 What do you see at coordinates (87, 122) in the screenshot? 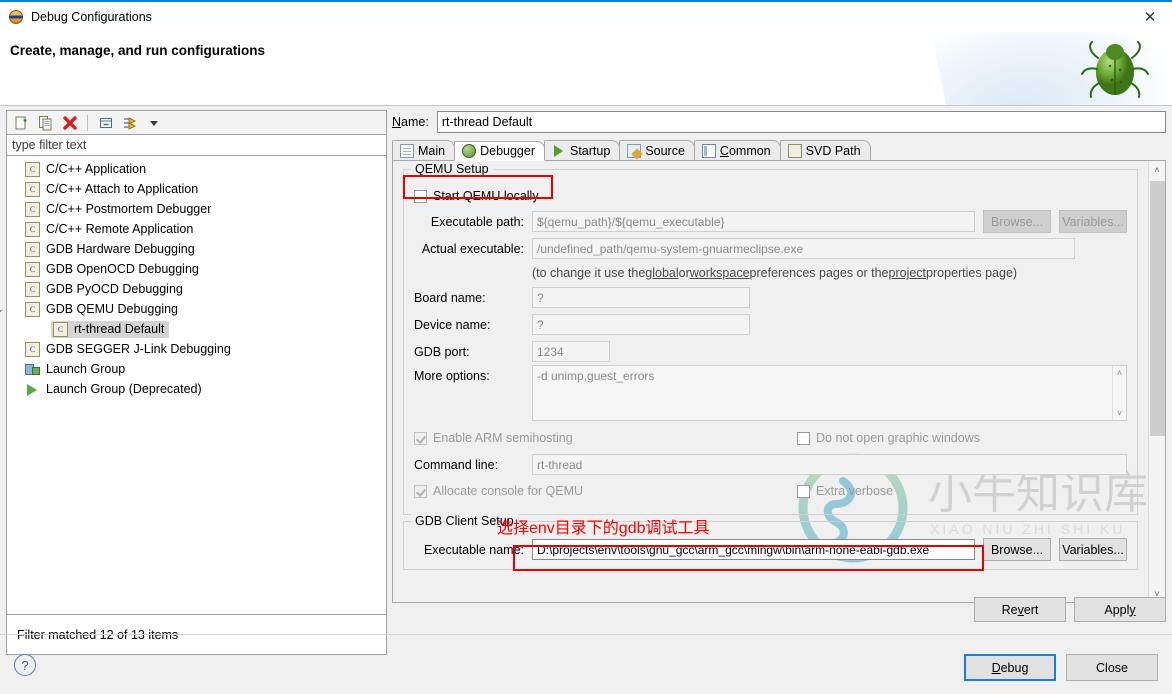
I see `toolbar-separator` at bounding box center [87, 122].